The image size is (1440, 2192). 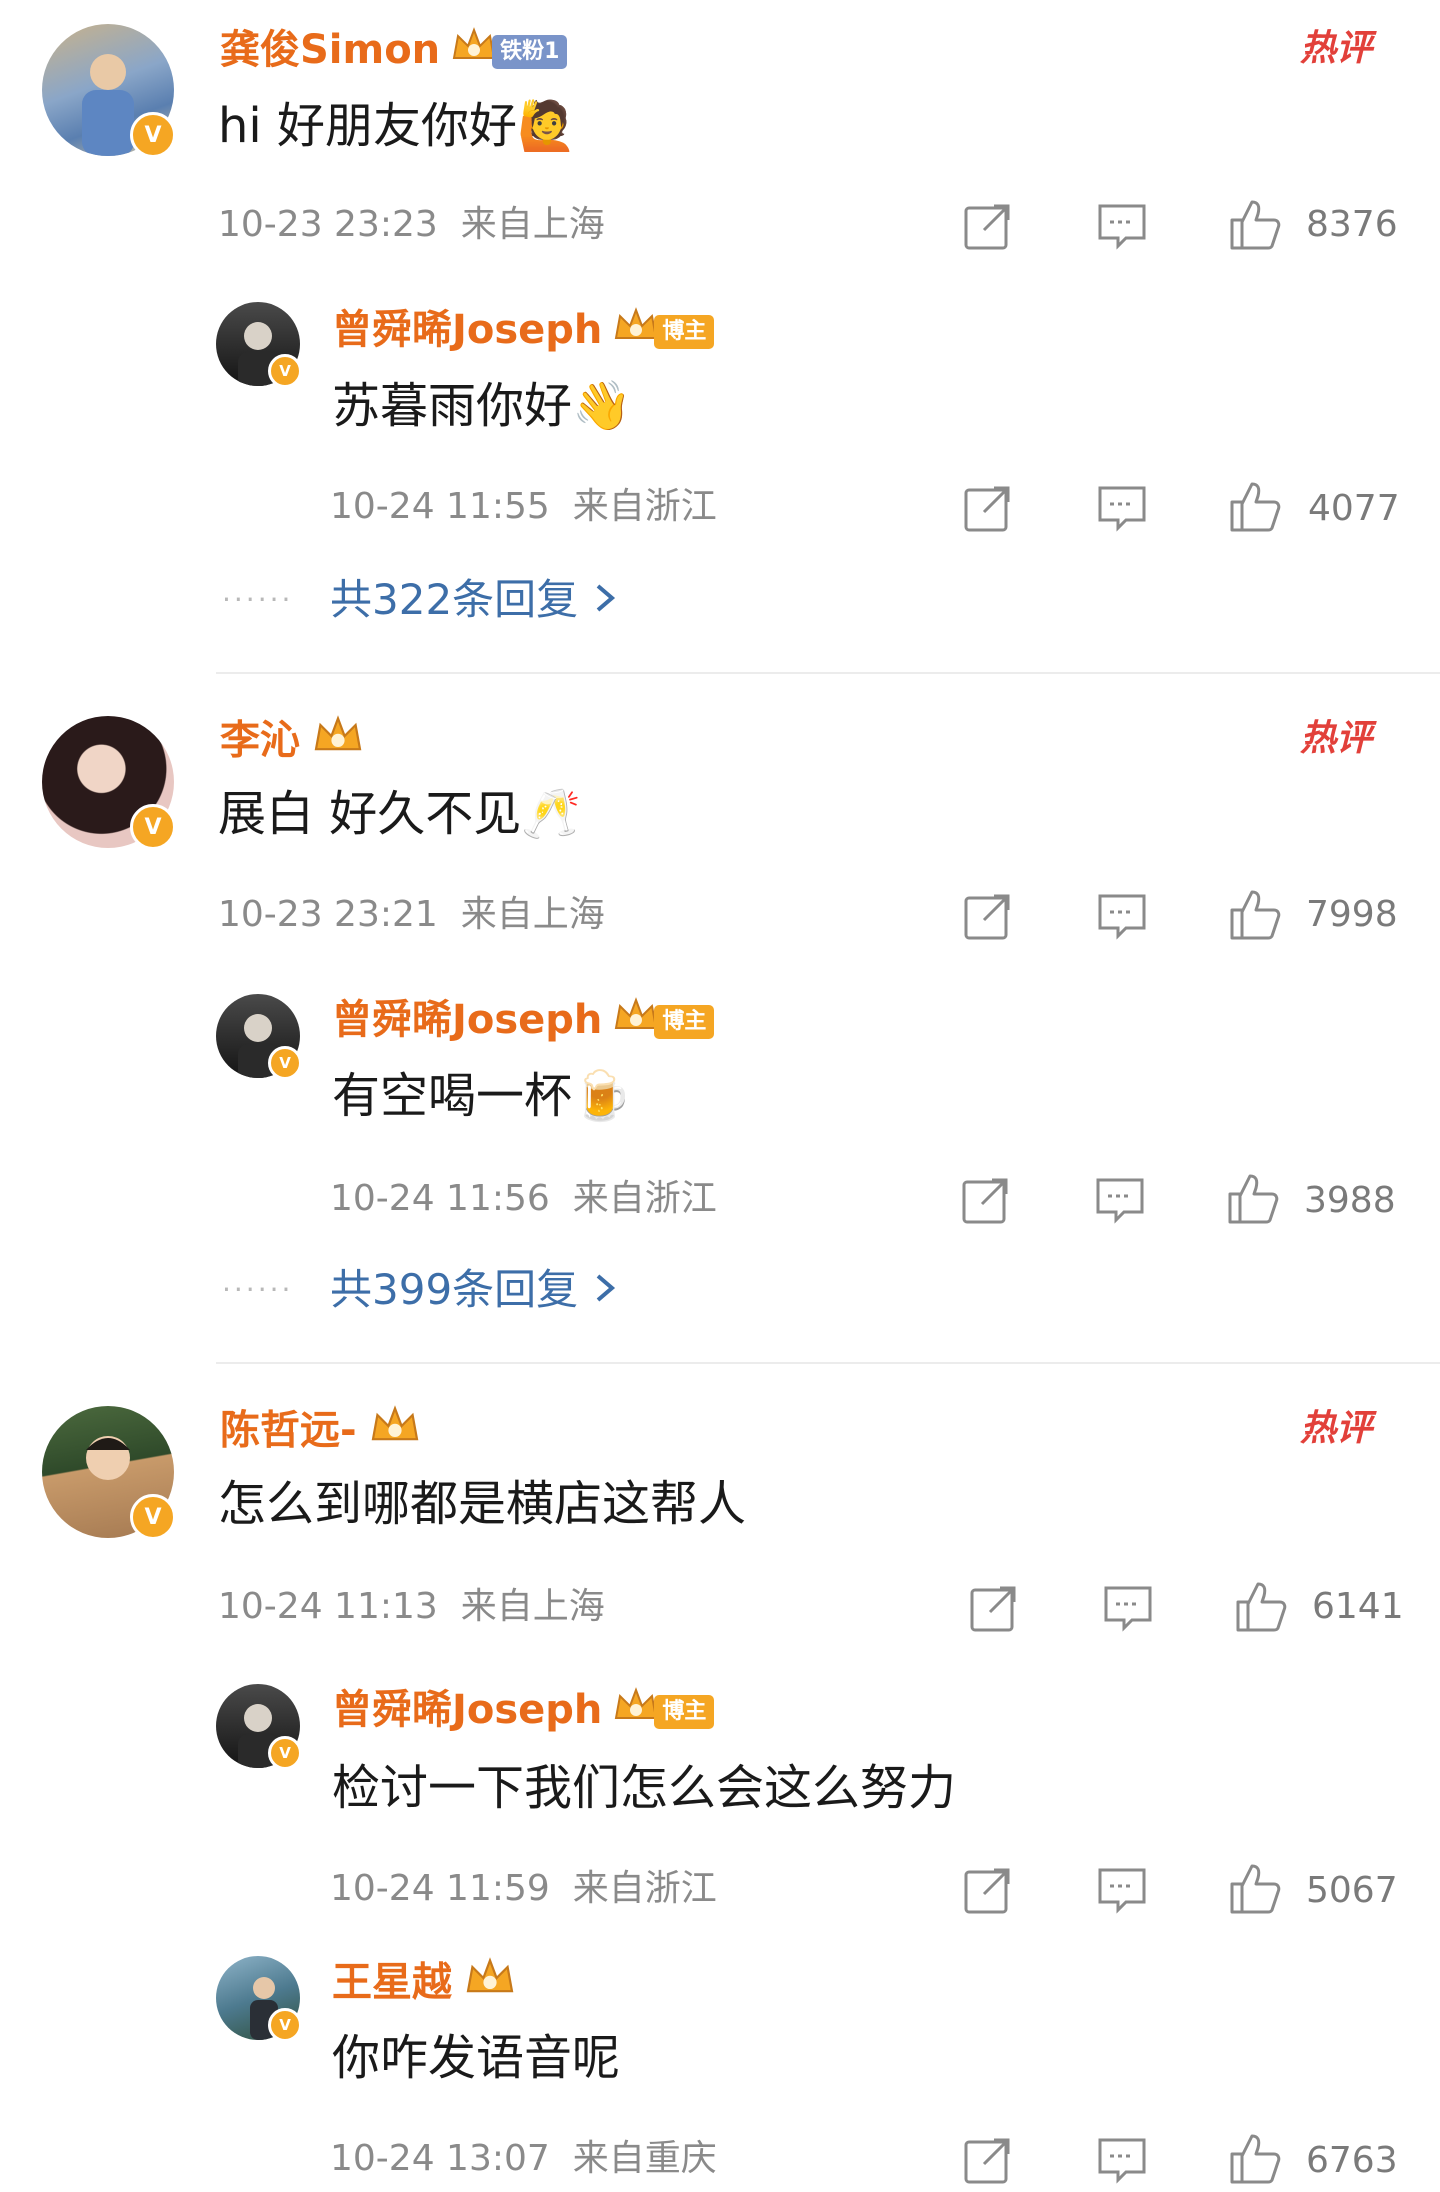 I want to click on comment-meta: 10-23 23:23 来自上海, so click(x=411, y=225).